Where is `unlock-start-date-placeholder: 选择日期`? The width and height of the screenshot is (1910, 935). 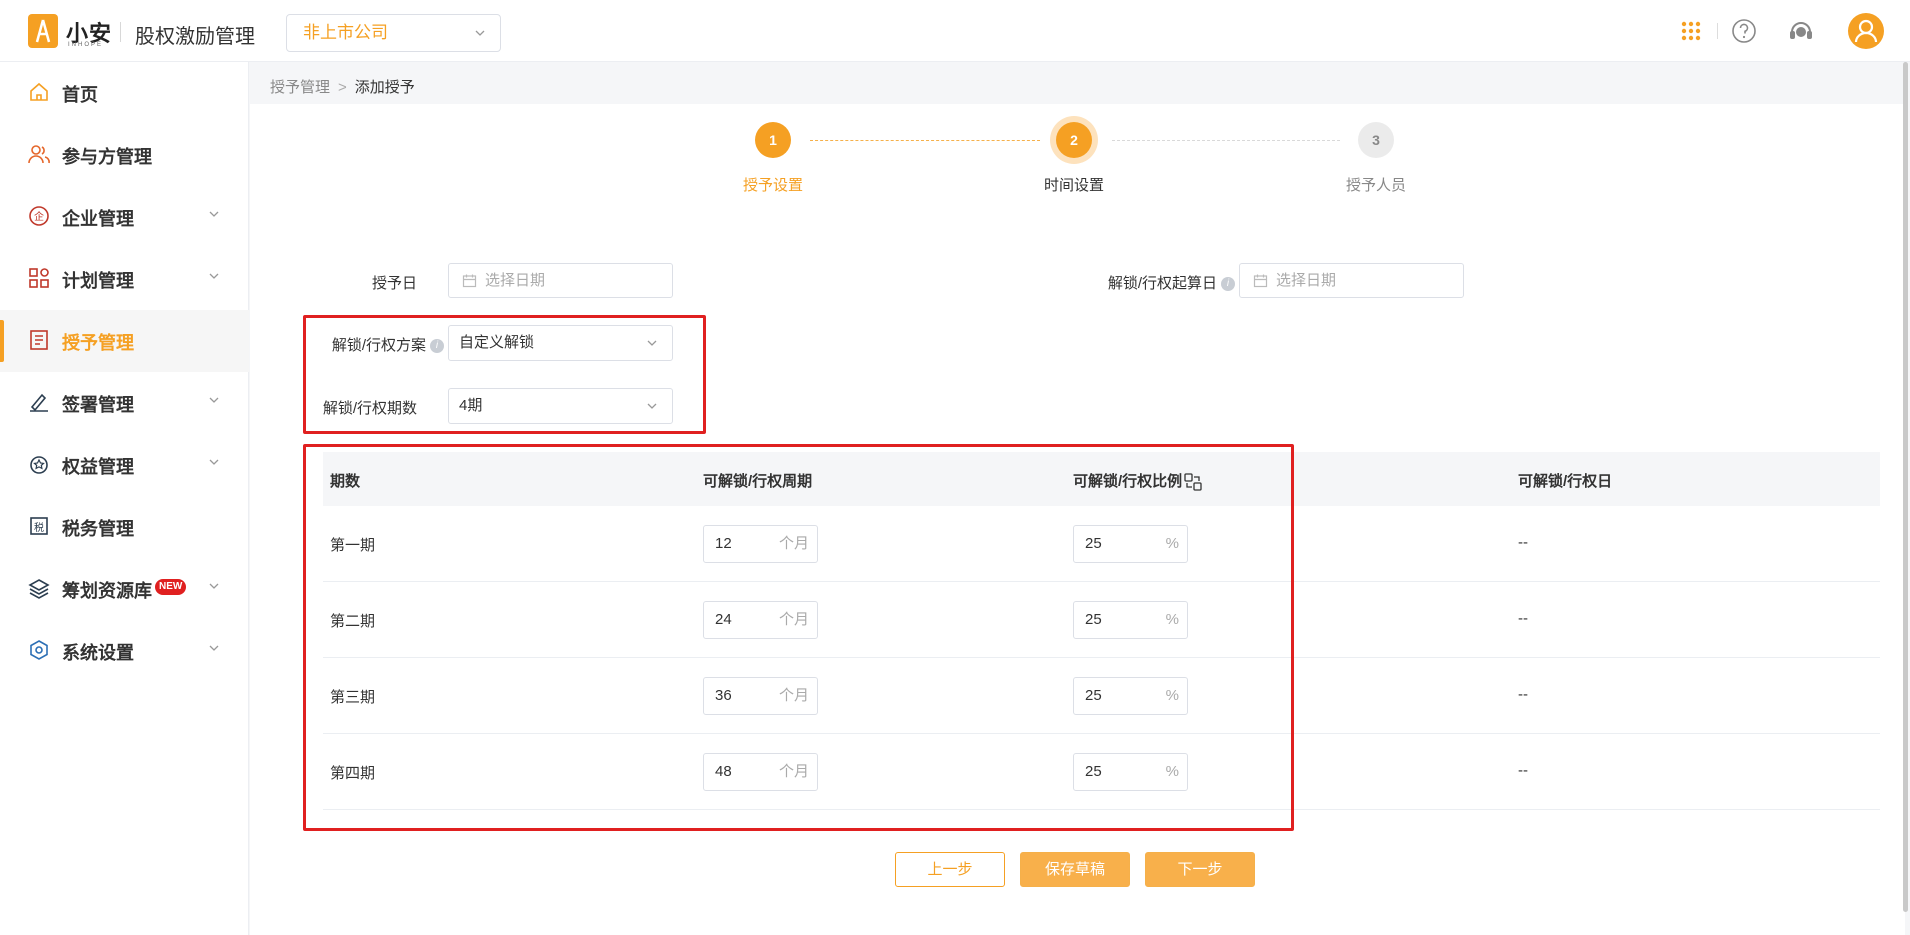 unlock-start-date-placeholder: 选择日期 is located at coordinates (1306, 280).